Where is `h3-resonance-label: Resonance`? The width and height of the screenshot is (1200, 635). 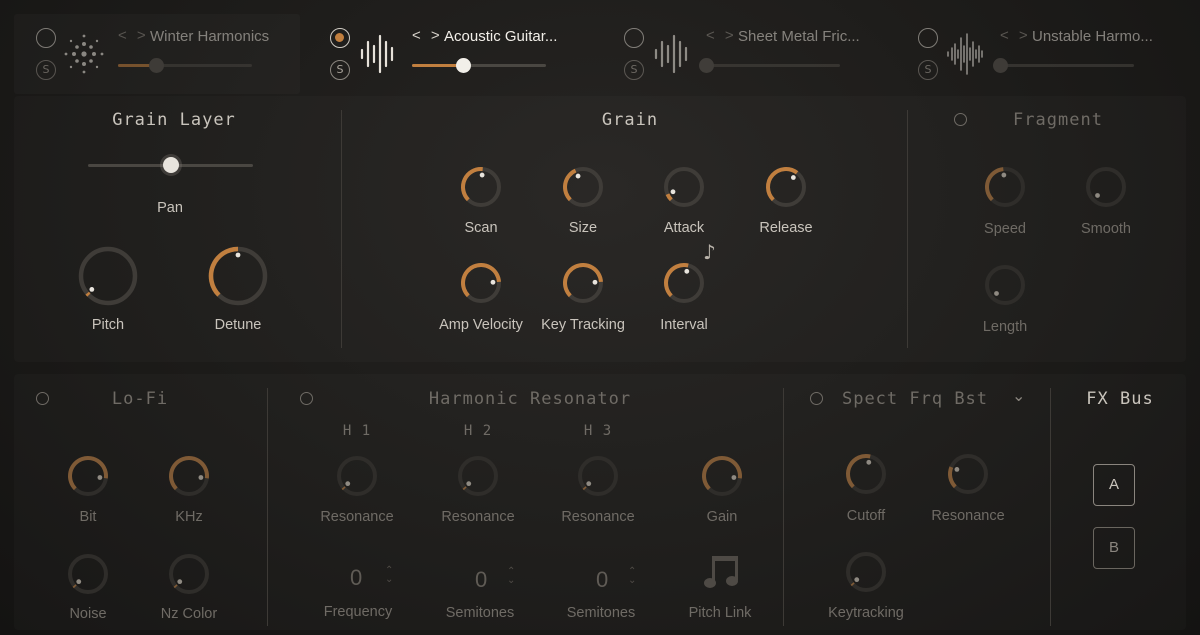
h3-resonance-label: Resonance is located at coordinates (598, 517).